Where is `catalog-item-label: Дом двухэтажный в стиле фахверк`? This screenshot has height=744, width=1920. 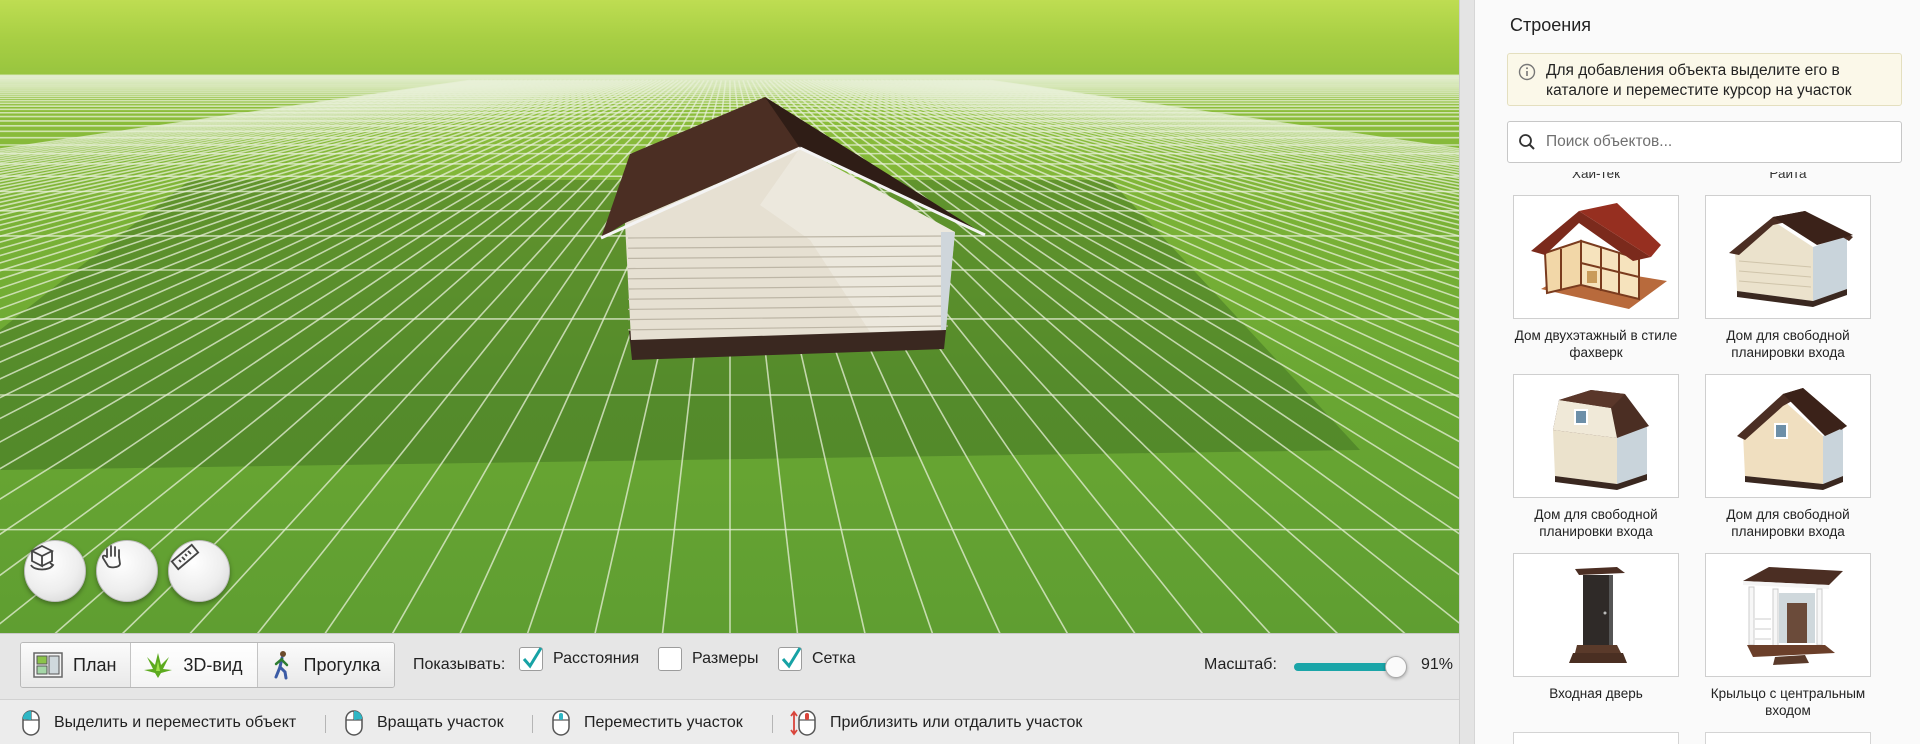 catalog-item-label: Дом двухэтажный в стиле фахверк is located at coordinates (1596, 344).